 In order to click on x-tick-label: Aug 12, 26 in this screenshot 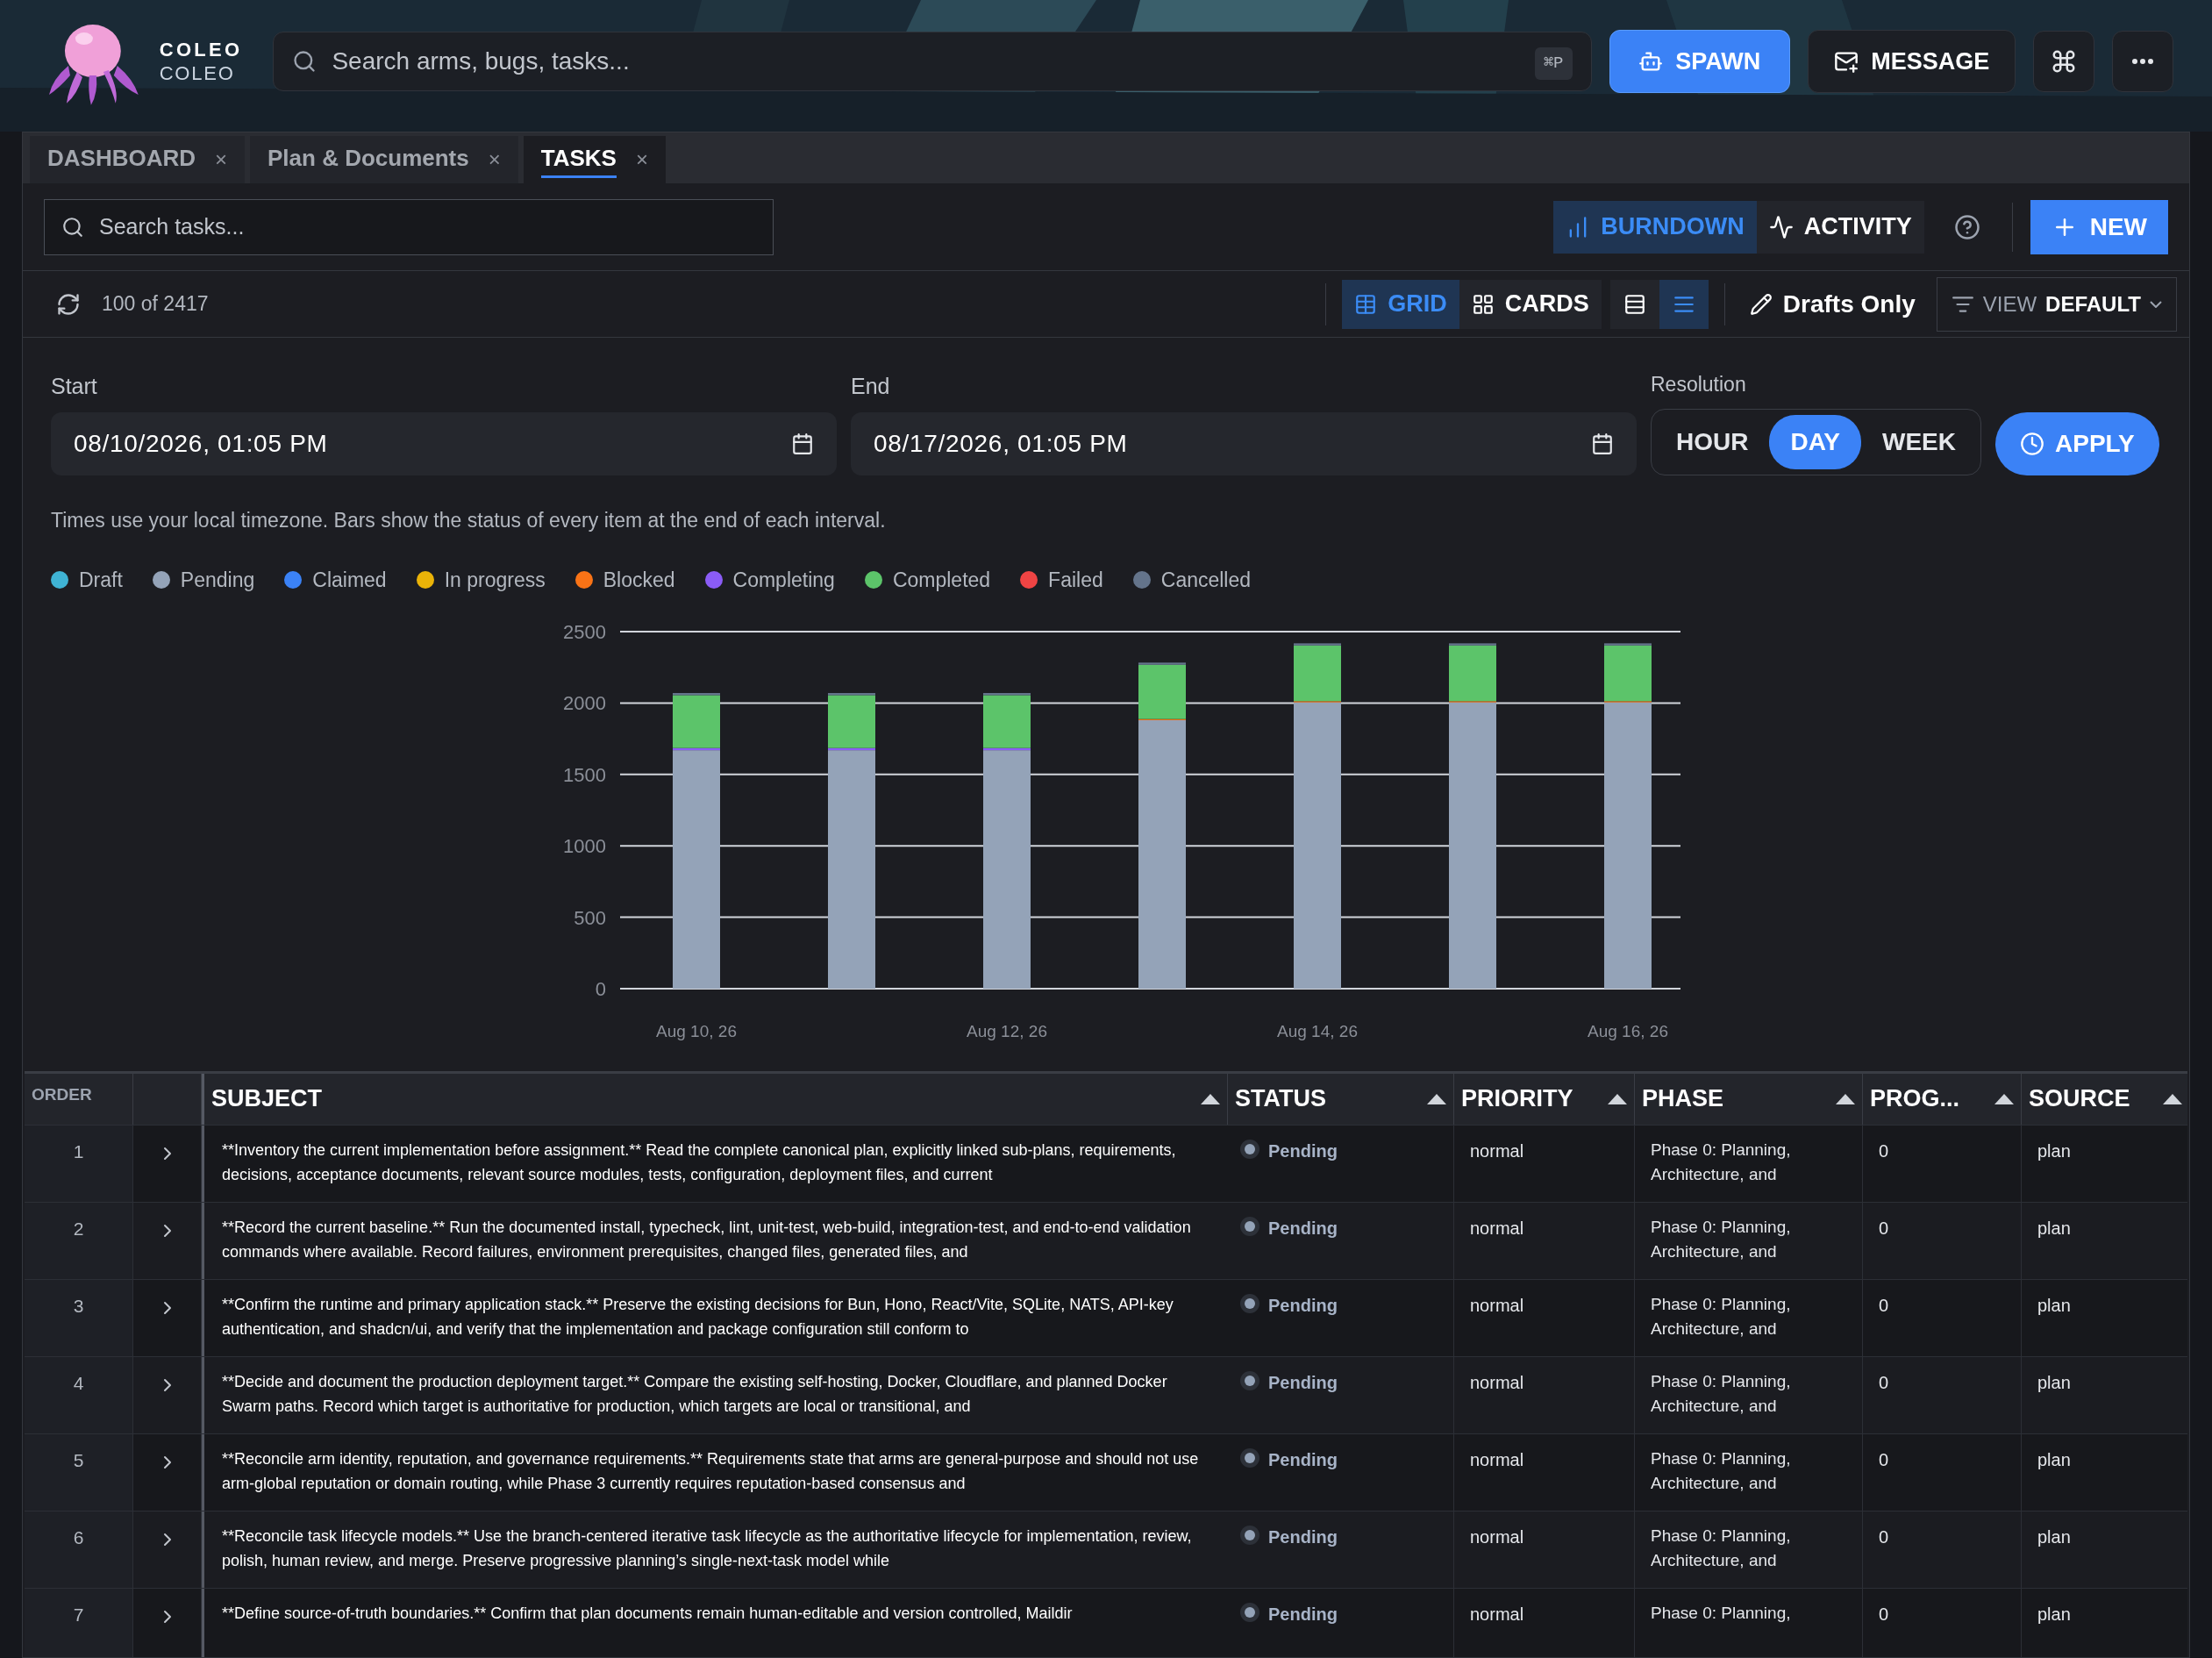, I will do `click(1007, 1030)`.